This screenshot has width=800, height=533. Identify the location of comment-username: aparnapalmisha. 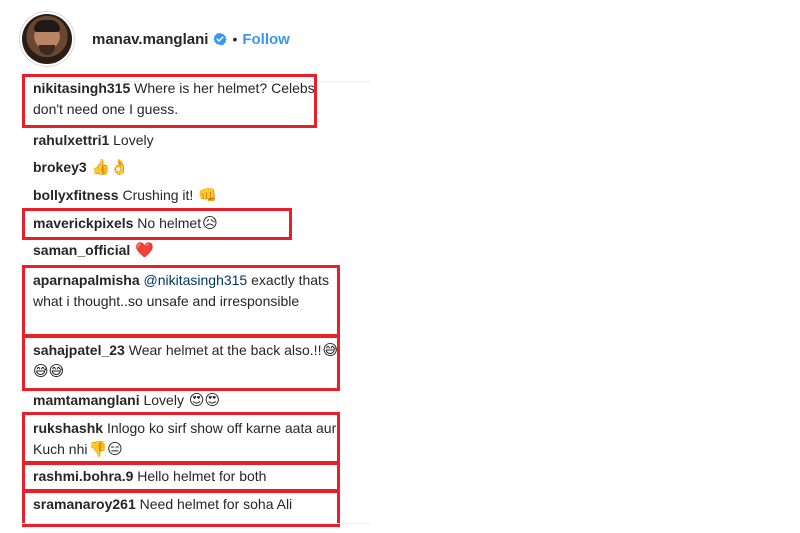
(86, 280).